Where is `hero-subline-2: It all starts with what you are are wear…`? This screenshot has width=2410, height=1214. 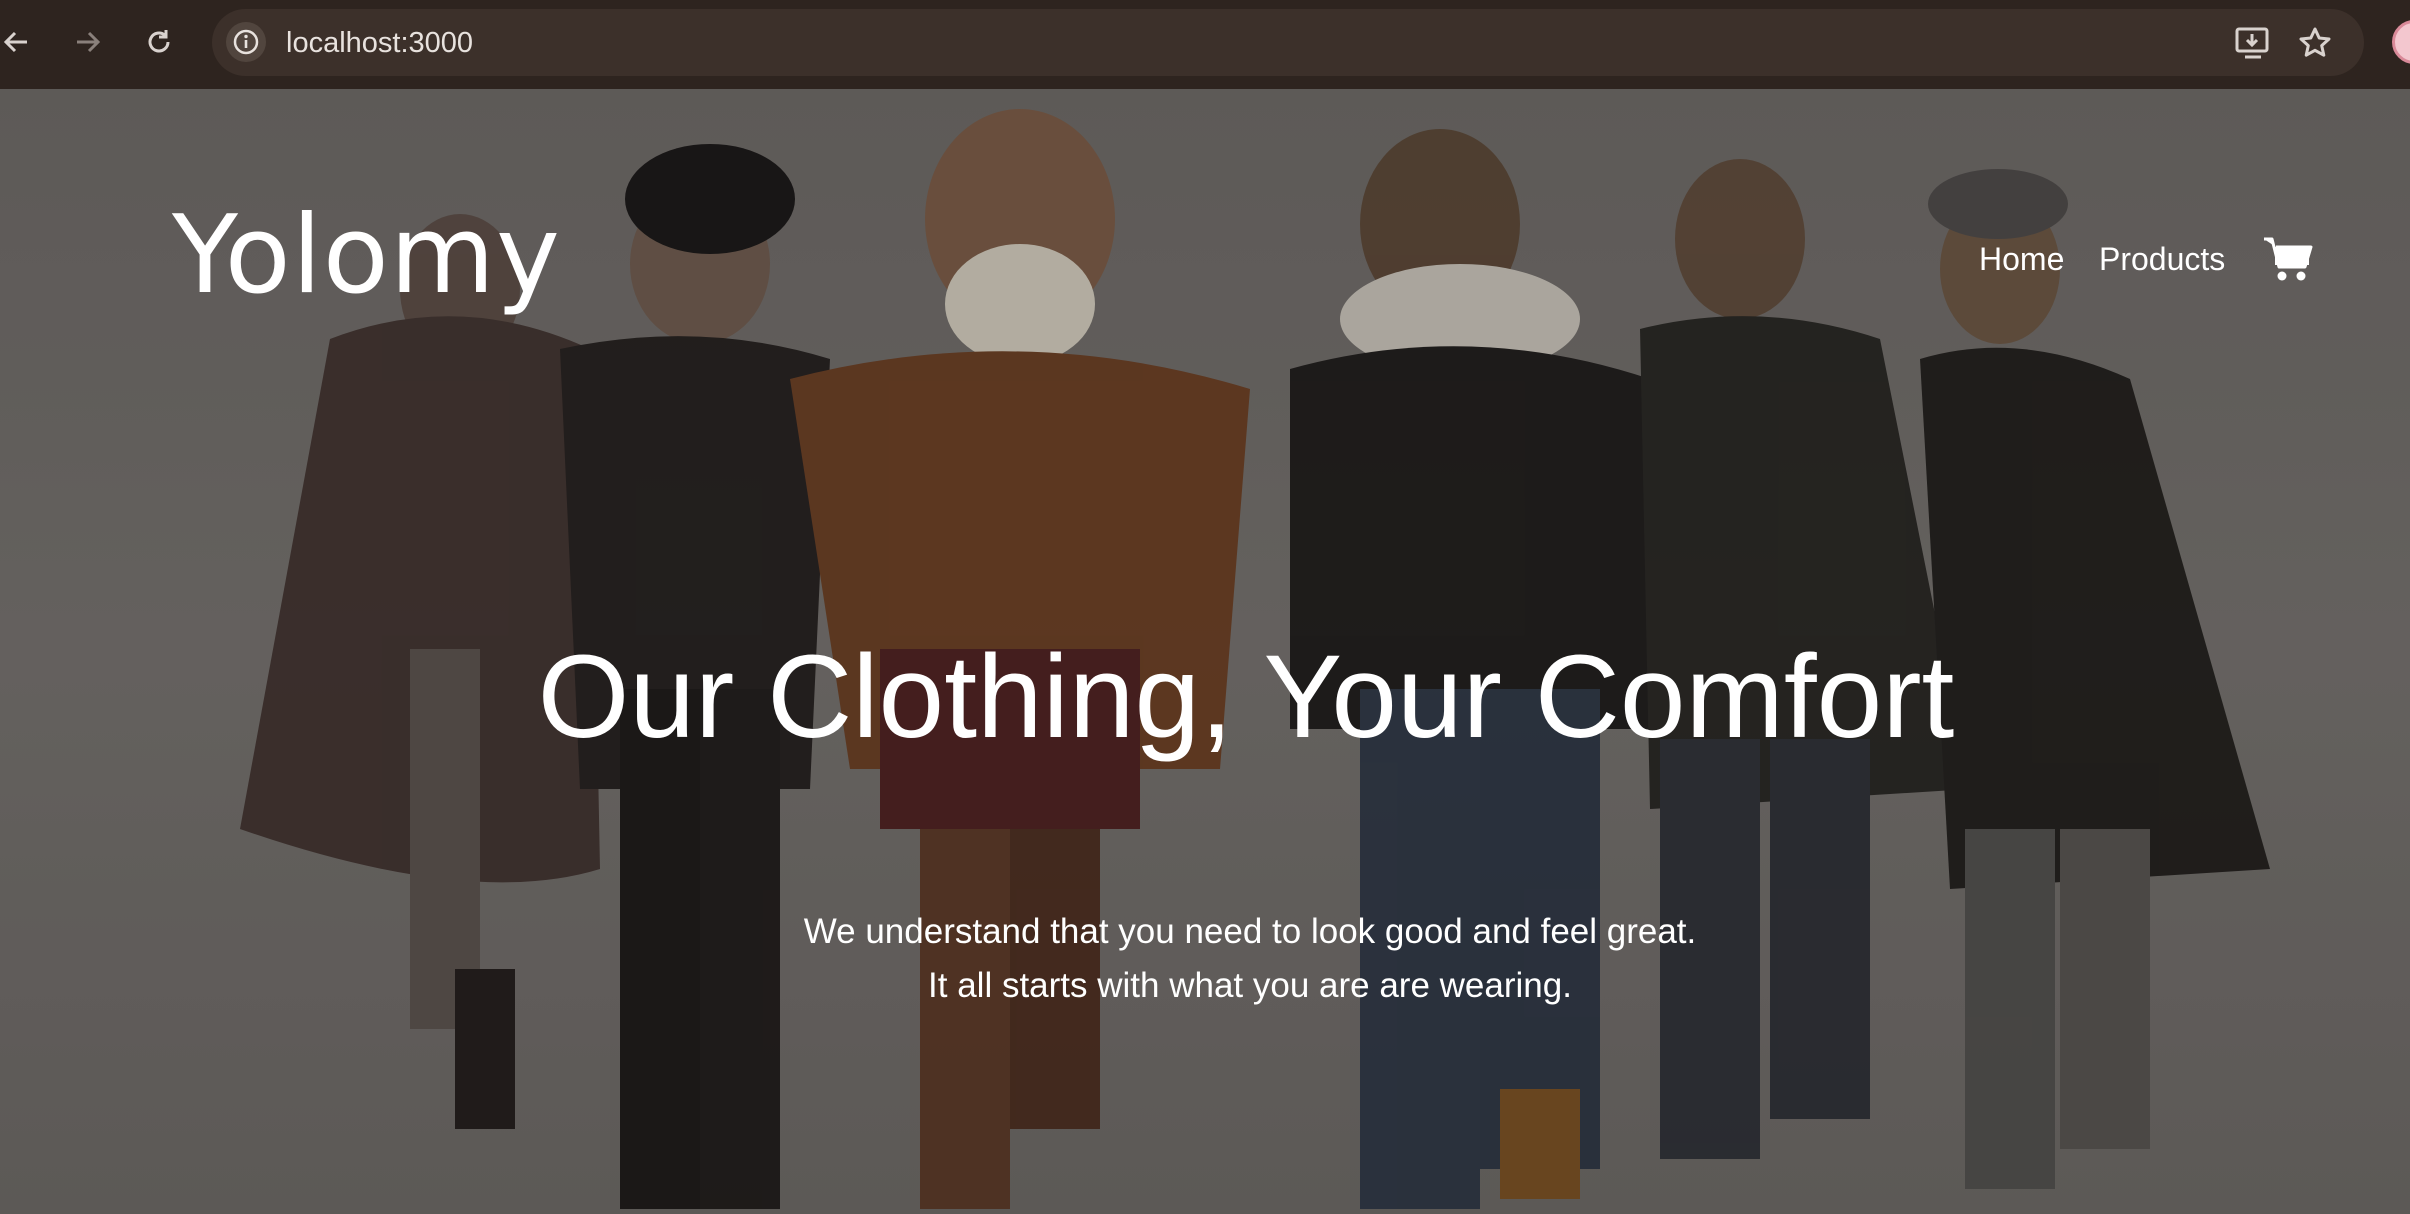 hero-subline-2: It all starts with what you are are wear… is located at coordinates (1250, 985).